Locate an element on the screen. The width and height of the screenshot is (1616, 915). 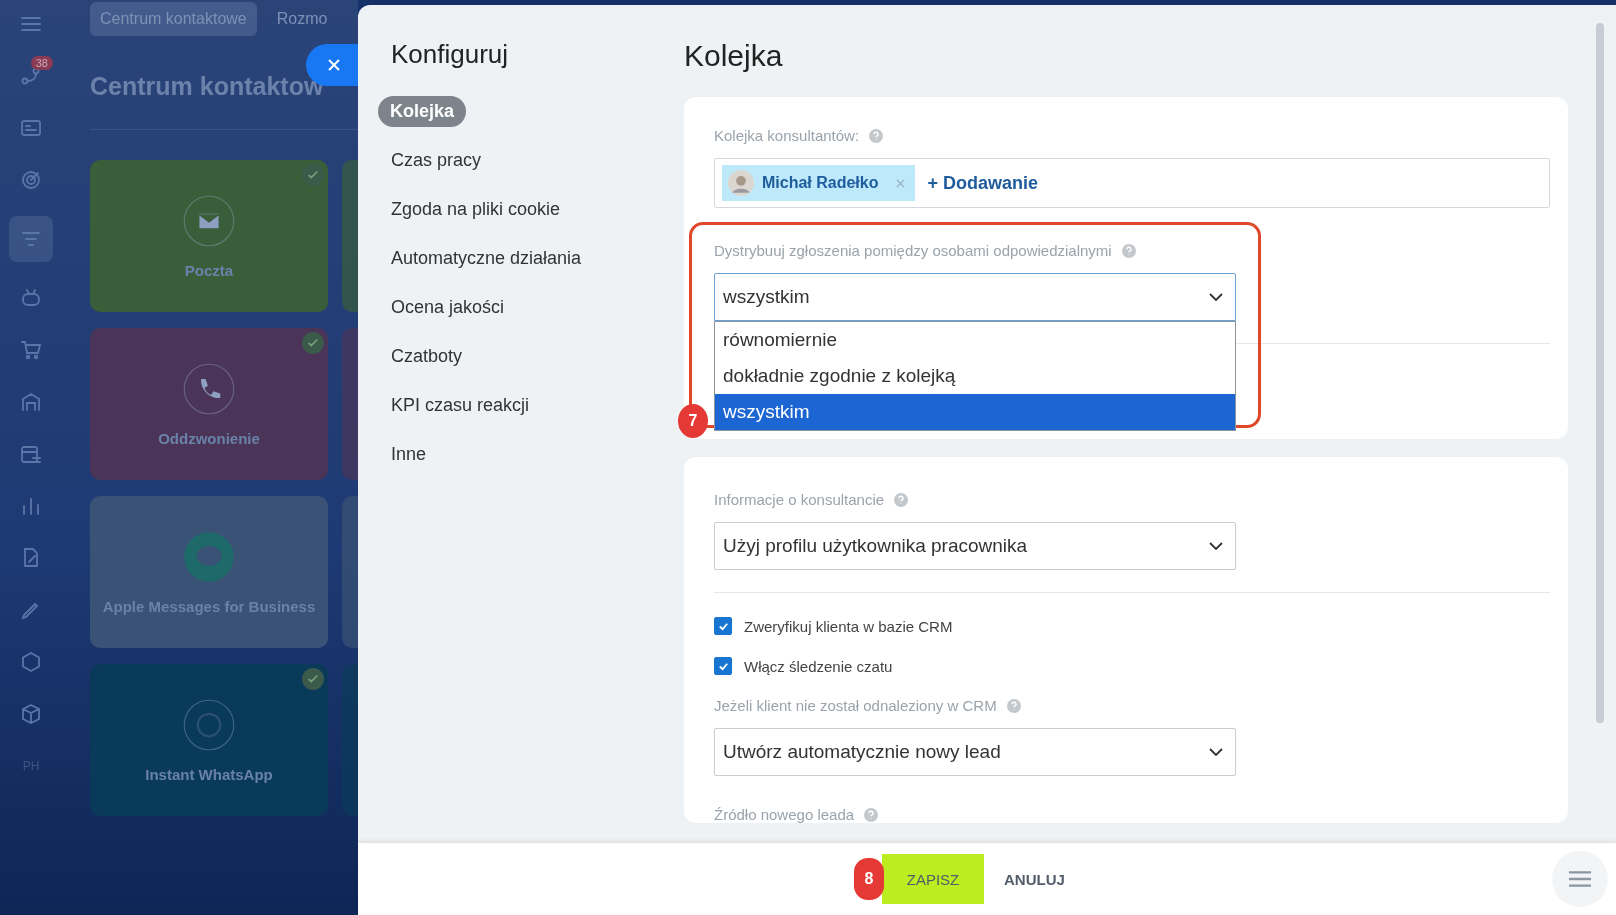
card-title: Poczta is located at coordinates (209, 270).